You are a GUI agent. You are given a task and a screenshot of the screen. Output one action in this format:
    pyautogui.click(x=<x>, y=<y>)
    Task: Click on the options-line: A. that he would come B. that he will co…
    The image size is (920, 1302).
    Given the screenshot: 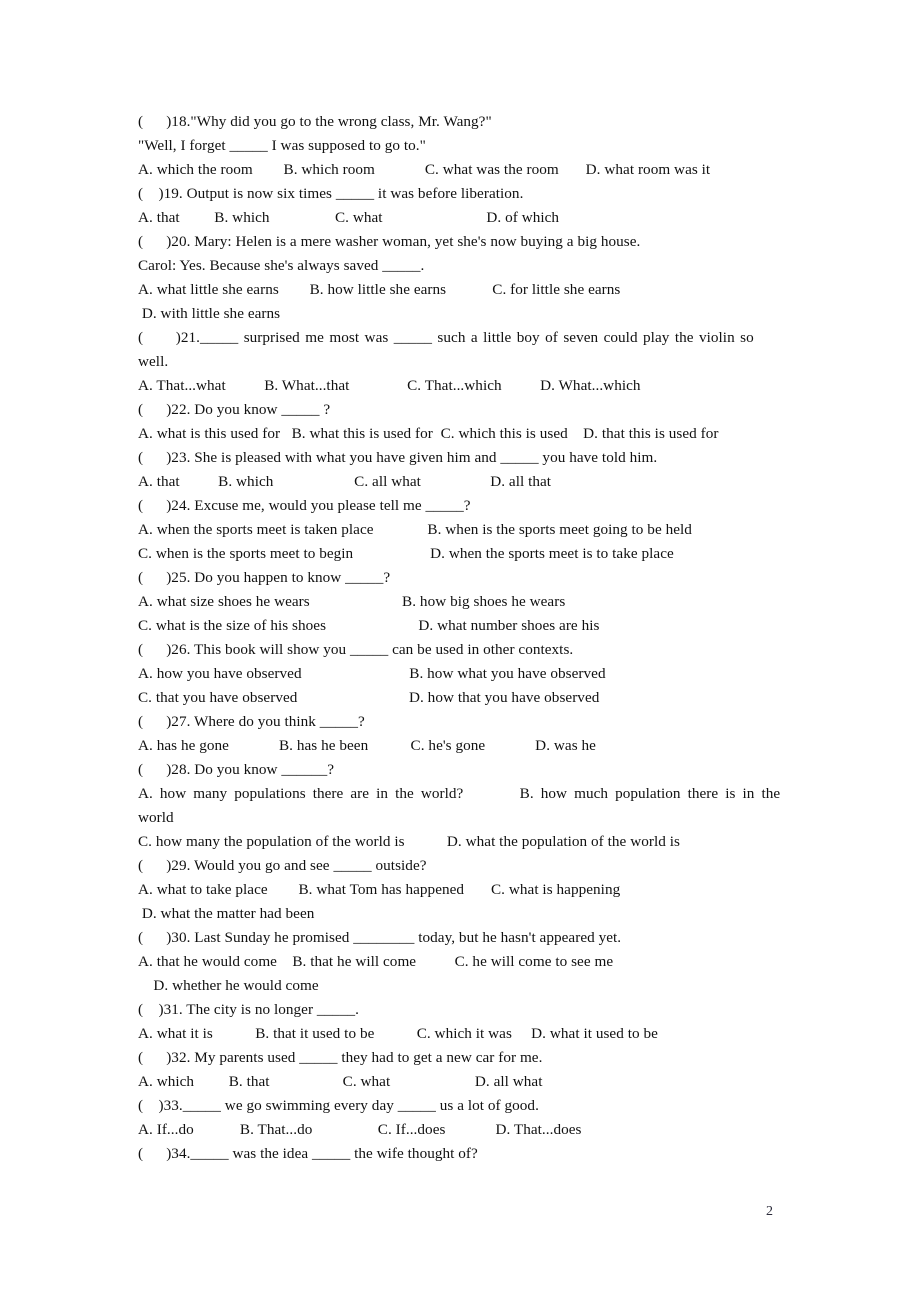 What is the action you would take?
    pyautogui.click(x=376, y=961)
    